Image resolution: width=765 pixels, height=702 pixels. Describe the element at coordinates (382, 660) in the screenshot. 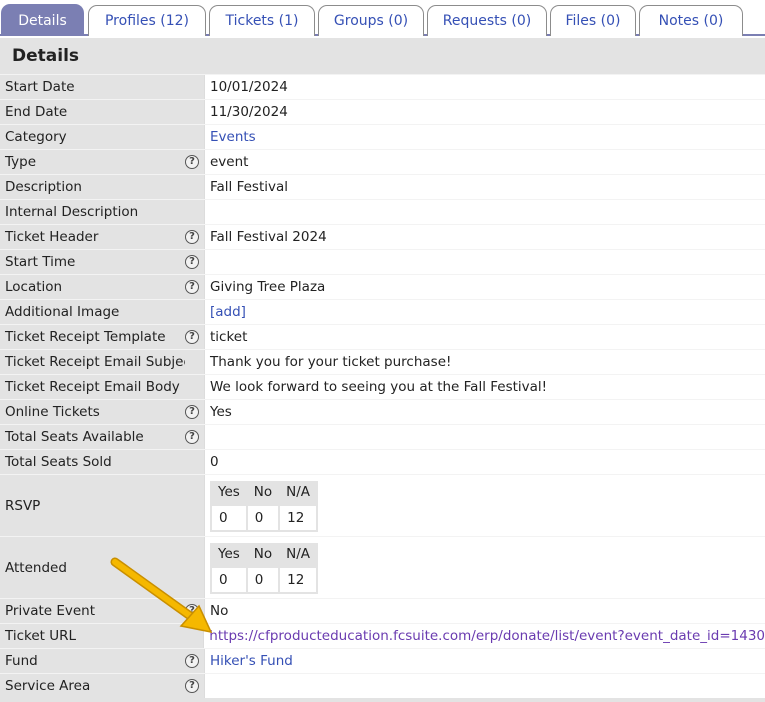

I see `row-fund: Fund ? Hiker's Fund` at that location.